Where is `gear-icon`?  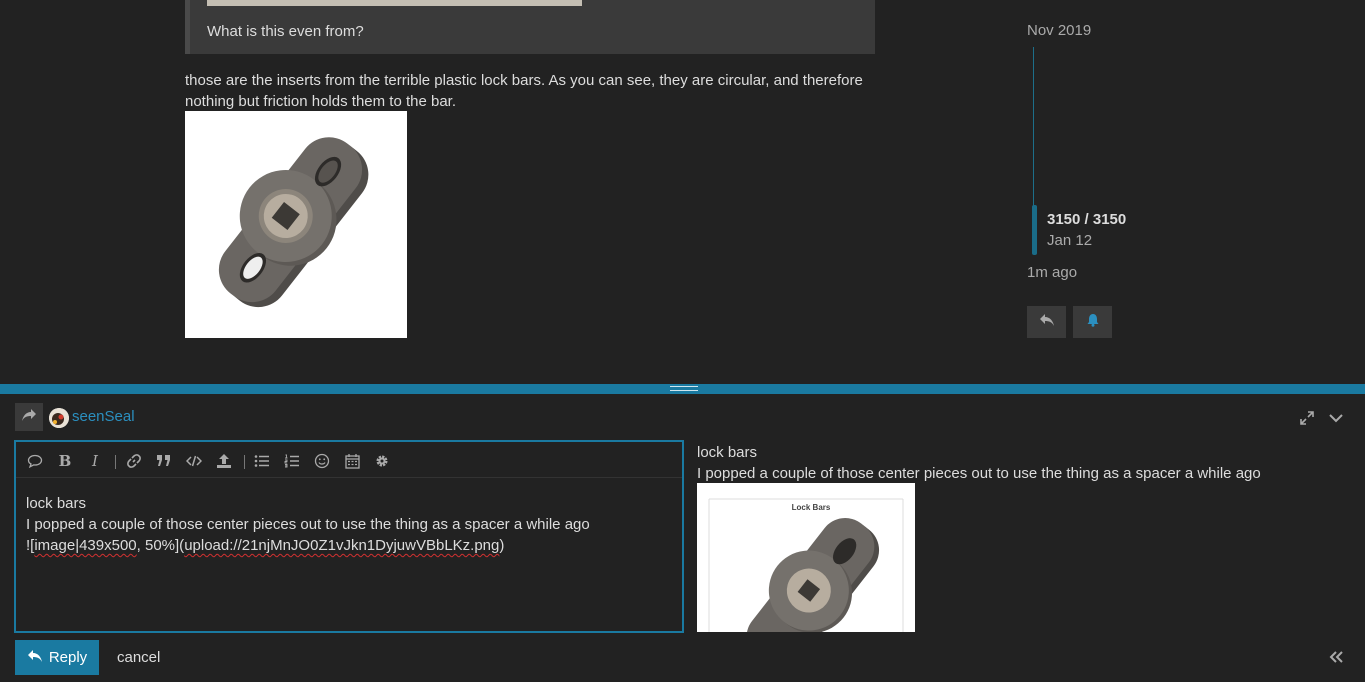 gear-icon is located at coordinates (382, 461).